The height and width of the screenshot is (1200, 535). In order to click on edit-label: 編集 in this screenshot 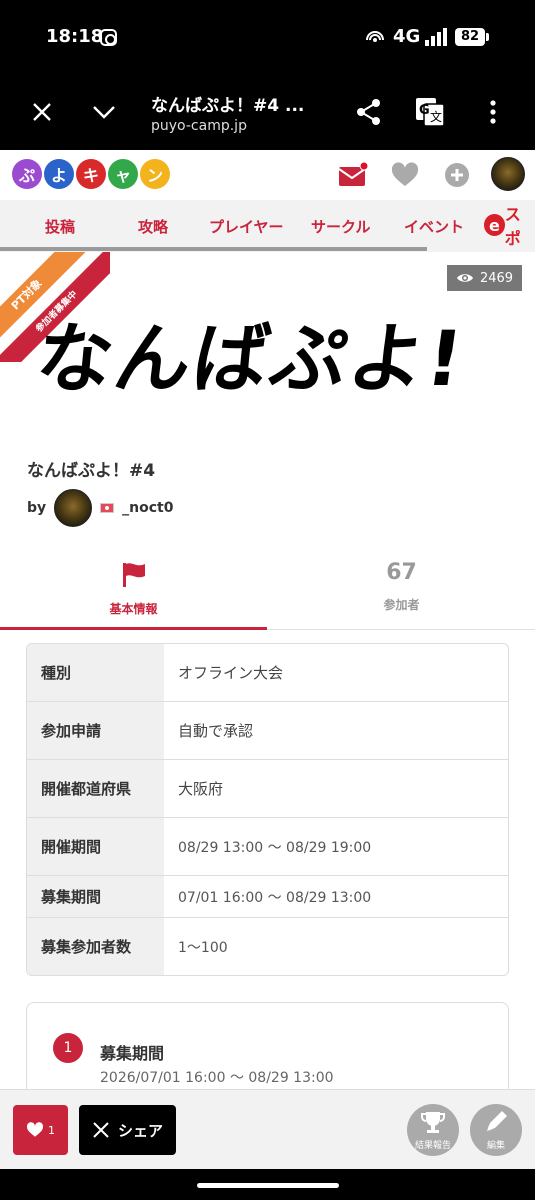, I will do `click(495, 1146)`.